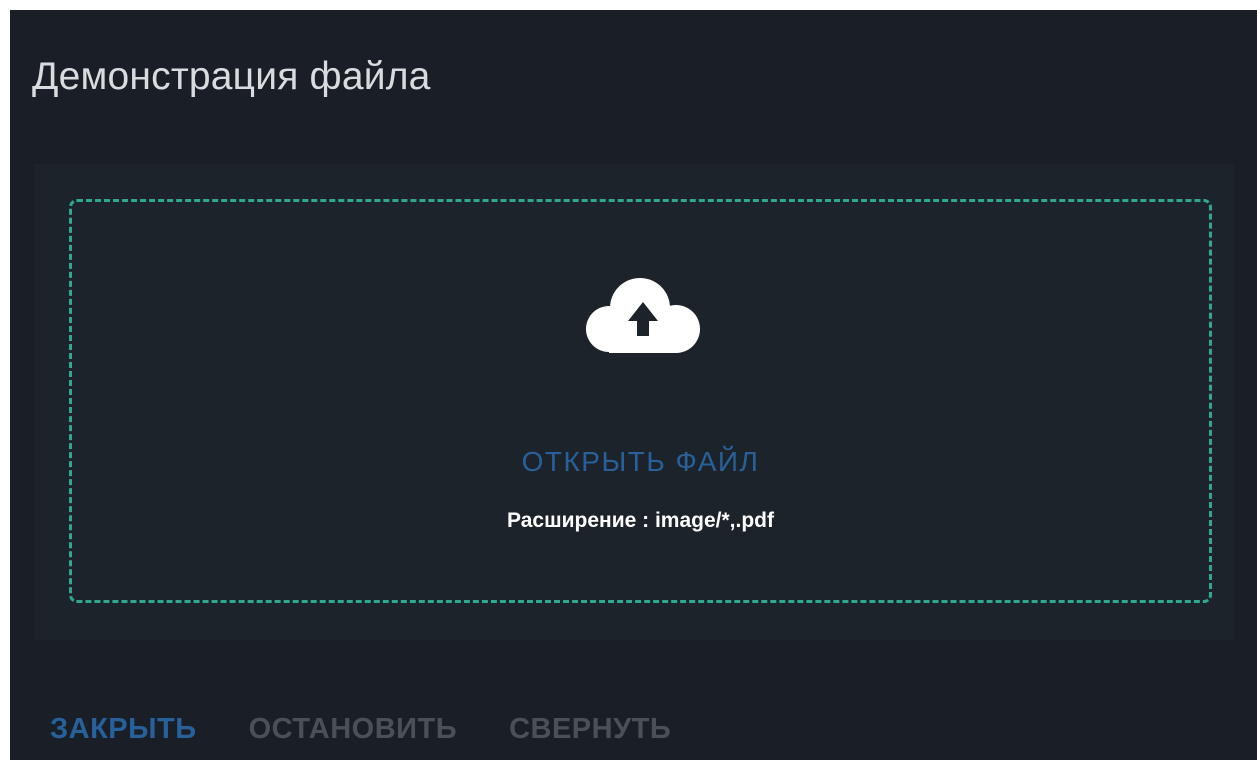 The height and width of the screenshot is (760, 1257). I want to click on allowed-extensions-text: Расширение : image/*,.pdf, so click(640, 520).